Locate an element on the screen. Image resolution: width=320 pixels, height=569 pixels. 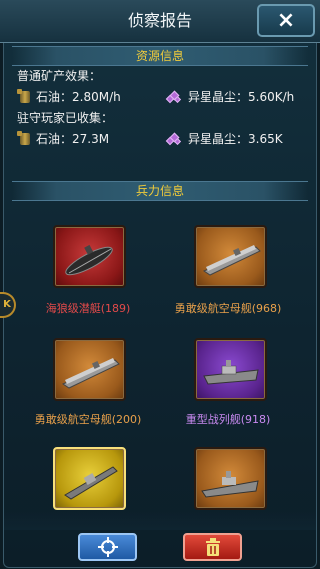
submarine-icon is located at coordinates (89, 260).